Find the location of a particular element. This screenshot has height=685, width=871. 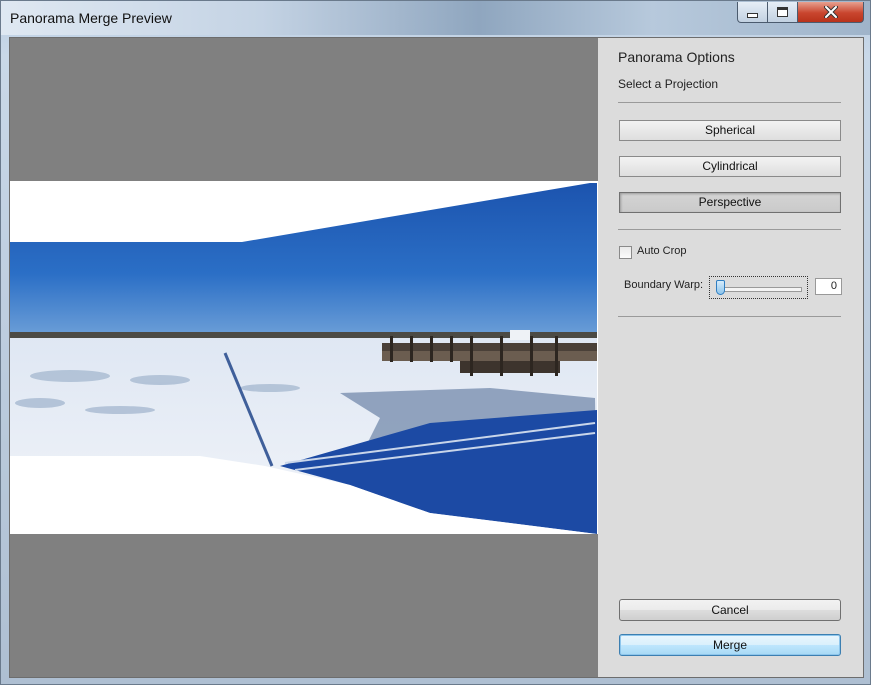

title-bar: Panorama Merge Preview is located at coordinates (435, 18).